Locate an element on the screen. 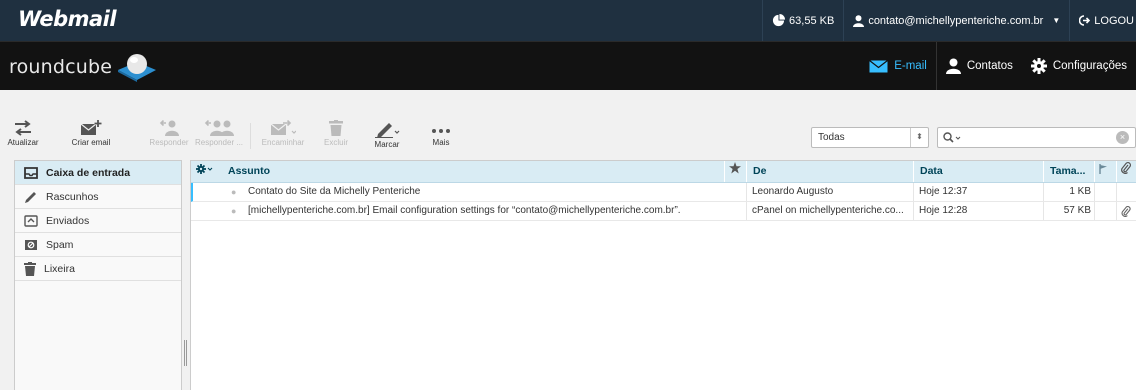 This screenshot has width=1136, height=390. account-menu: contato@michellypenteriche.com.br ▼ is located at coordinates (956, 20).